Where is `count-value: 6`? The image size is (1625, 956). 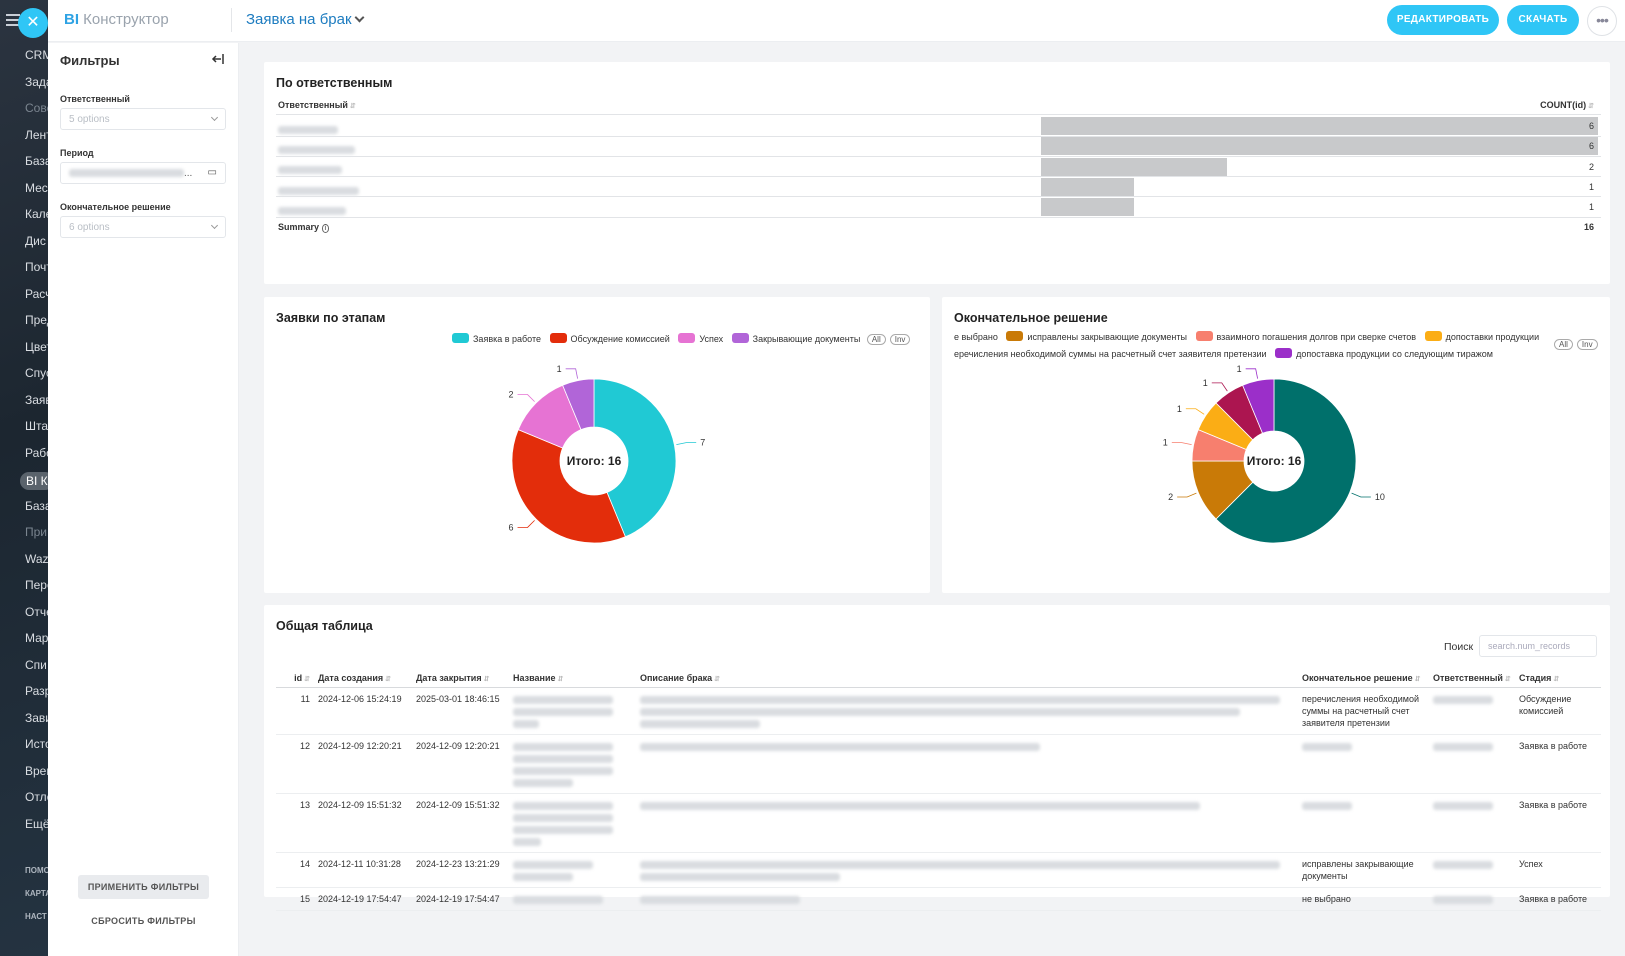 count-value: 6 is located at coordinates (1591, 126).